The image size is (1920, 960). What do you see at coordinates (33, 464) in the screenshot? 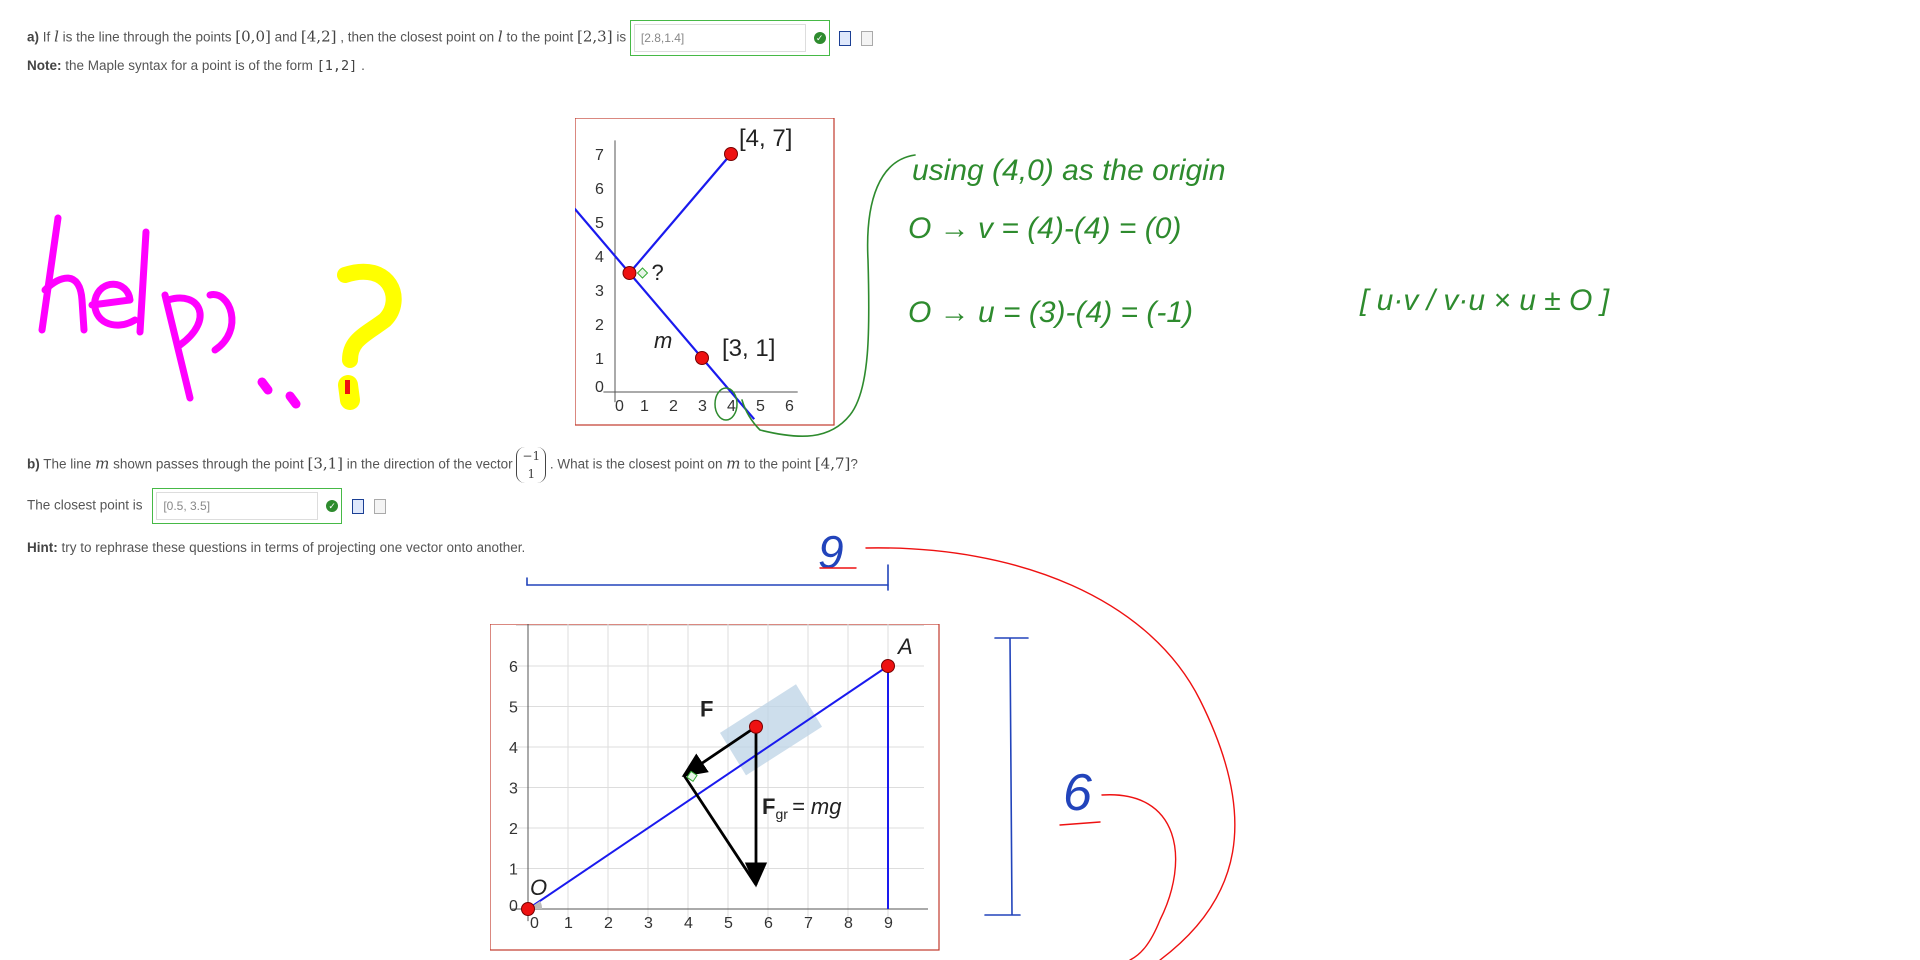
I see `part-b-prefix: b)` at bounding box center [33, 464].